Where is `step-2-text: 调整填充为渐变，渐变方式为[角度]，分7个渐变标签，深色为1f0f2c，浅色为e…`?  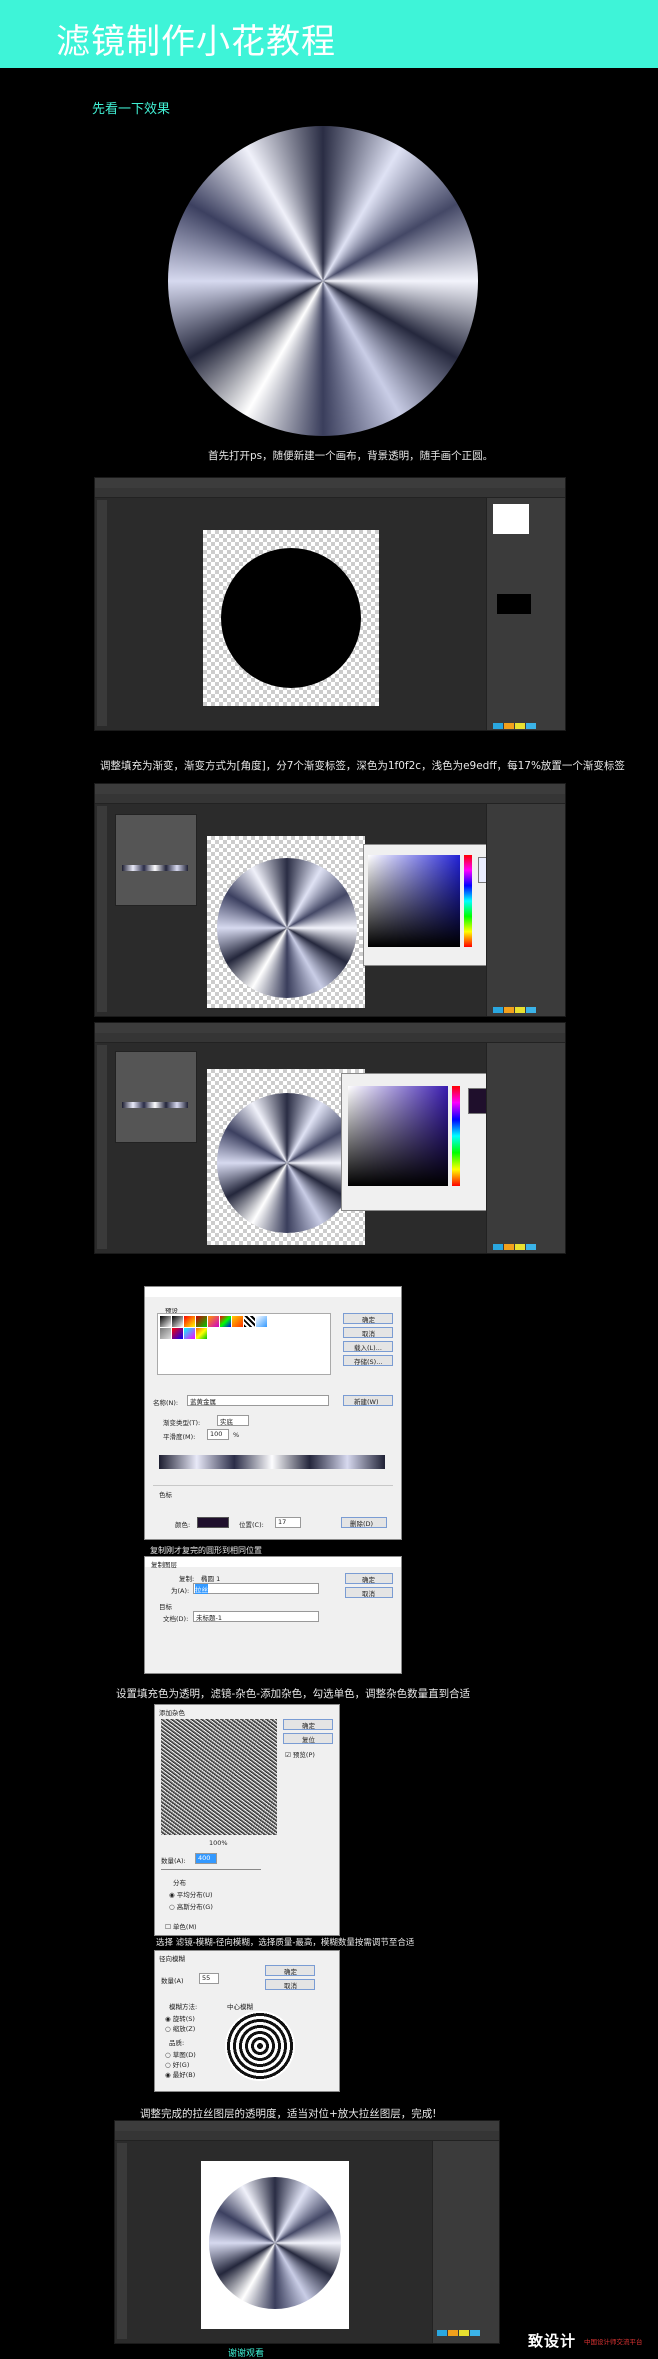
step-2-text: 调整填充为渐变，渐变方式为[角度]，分7个渐变标签，深色为1f0f2c，浅色为e… is located at coordinates (362, 766).